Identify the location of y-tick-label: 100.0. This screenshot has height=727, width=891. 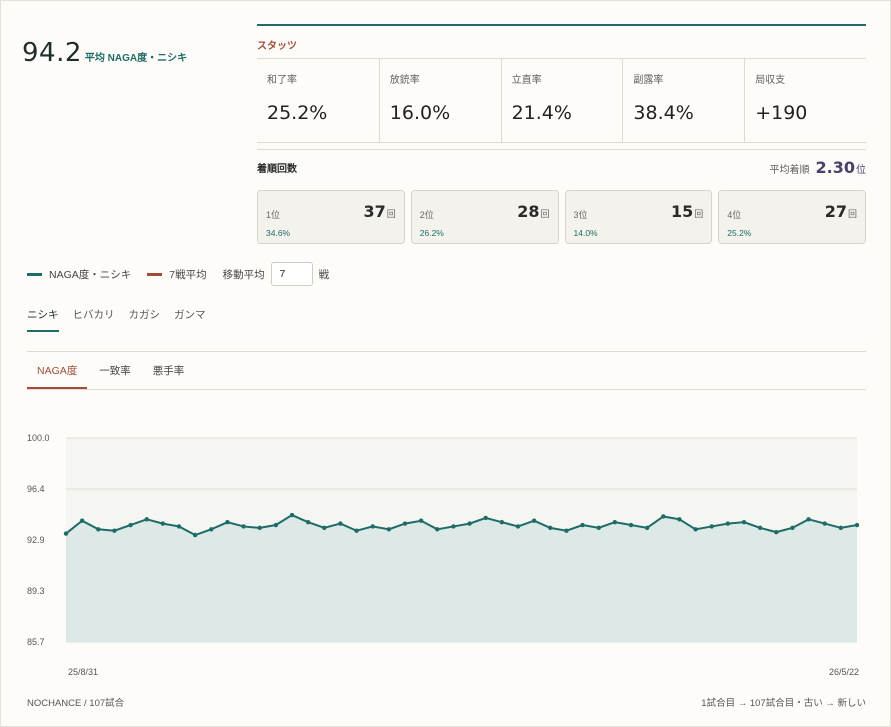
(38, 438).